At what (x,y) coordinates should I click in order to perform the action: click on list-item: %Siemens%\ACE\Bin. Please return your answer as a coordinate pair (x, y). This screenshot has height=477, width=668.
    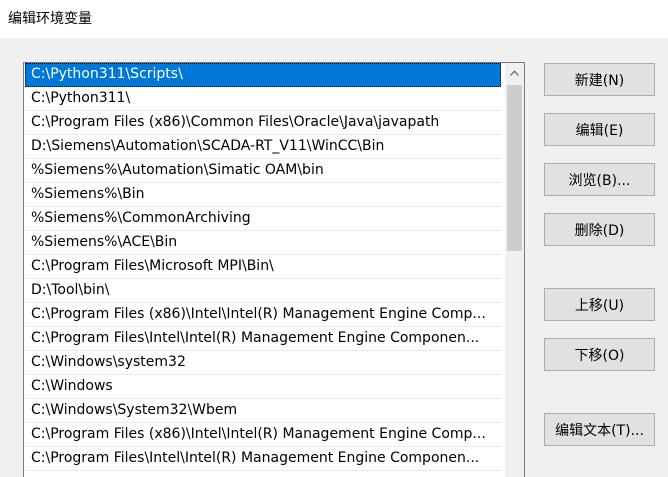
    Looking at the image, I should click on (263, 243).